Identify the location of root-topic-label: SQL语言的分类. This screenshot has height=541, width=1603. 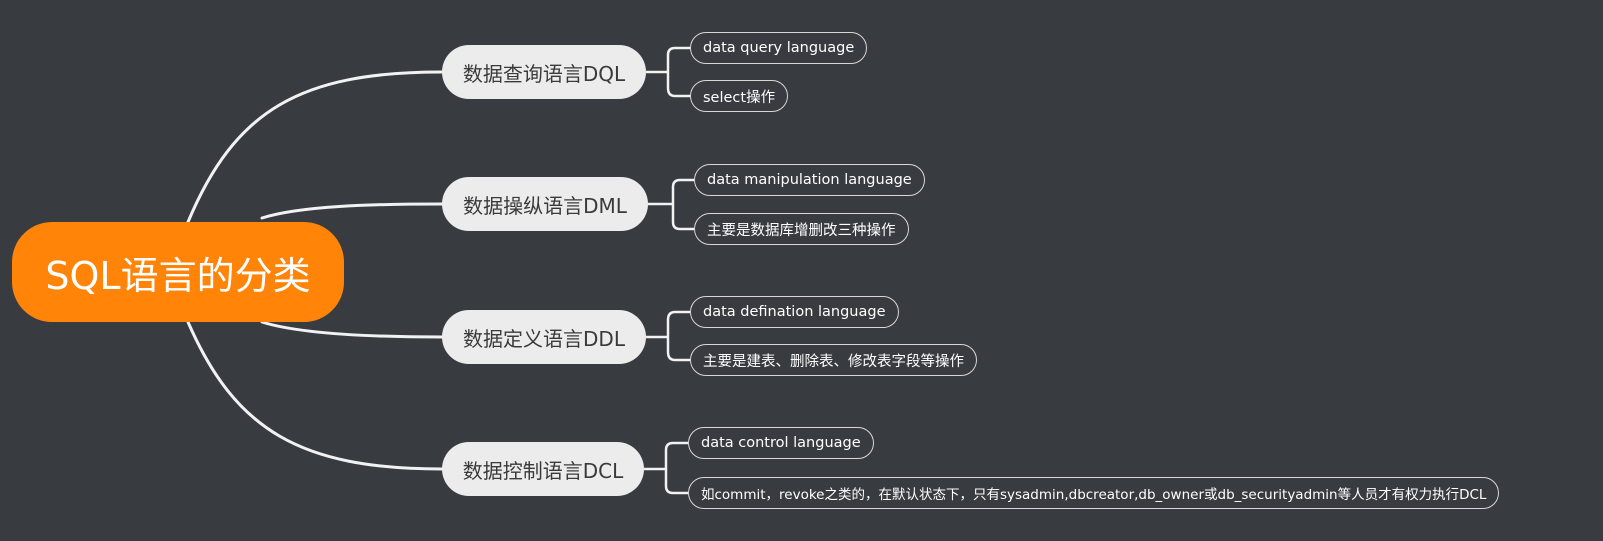
(178, 275).